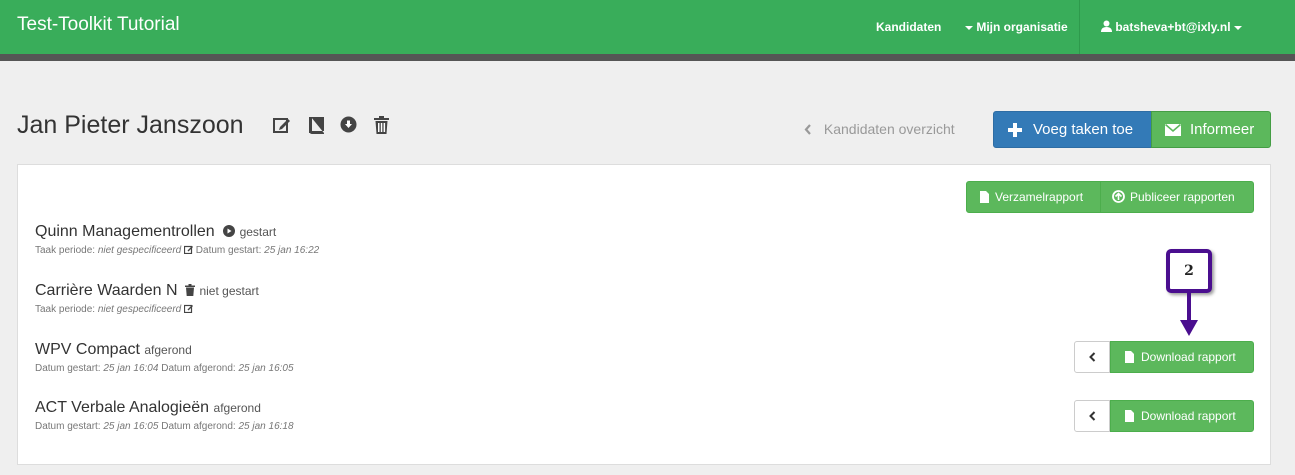 The height and width of the screenshot is (475, 1295). I want to click on task-row-act: ACT Verbale Analogieën afgerond, so click(148, 408).